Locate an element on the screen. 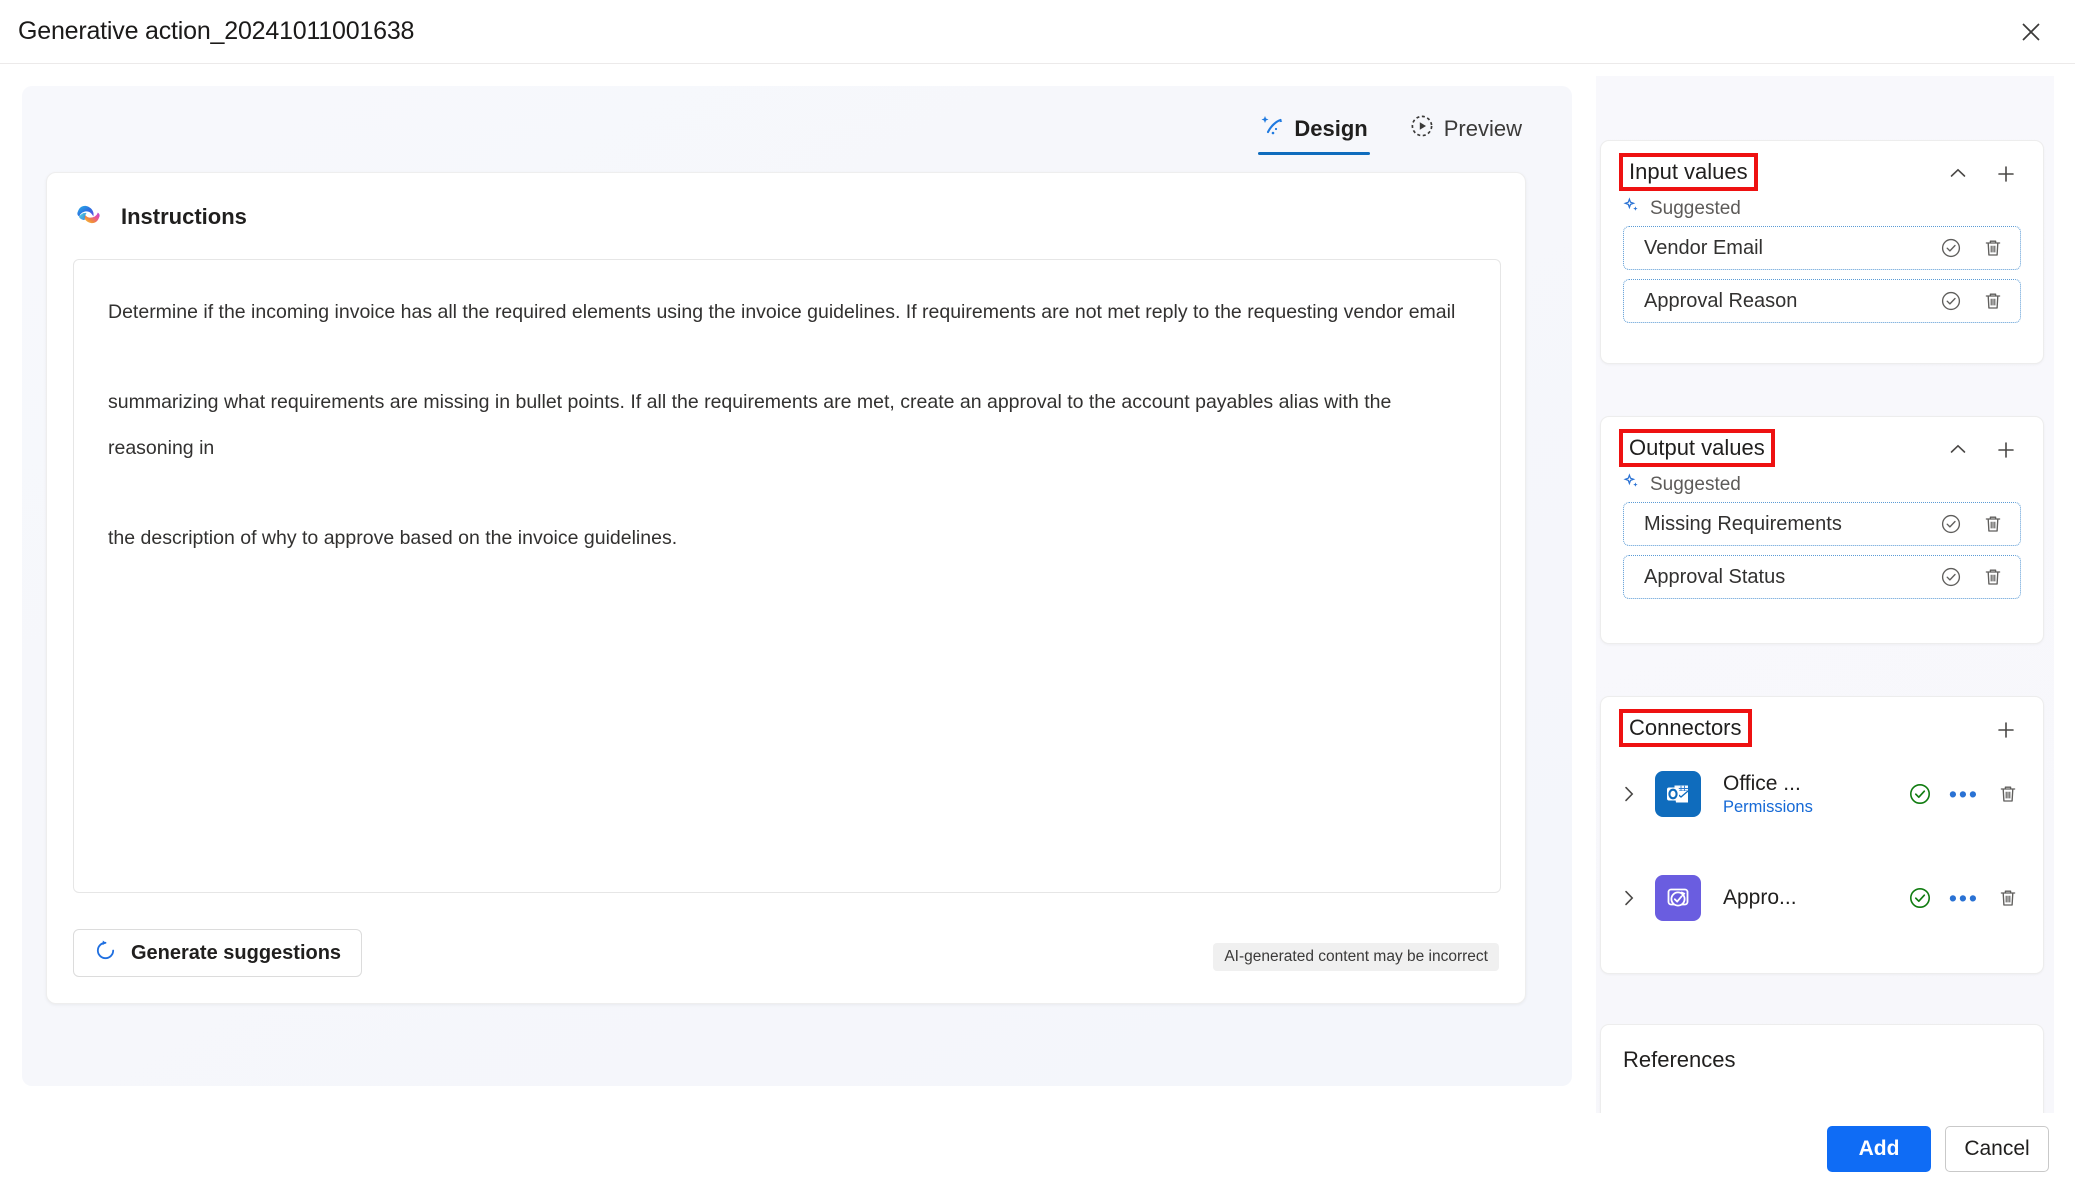 This screenshot has width=2075, height=1185. output-values-actions is located at coordinates (1982, 450).